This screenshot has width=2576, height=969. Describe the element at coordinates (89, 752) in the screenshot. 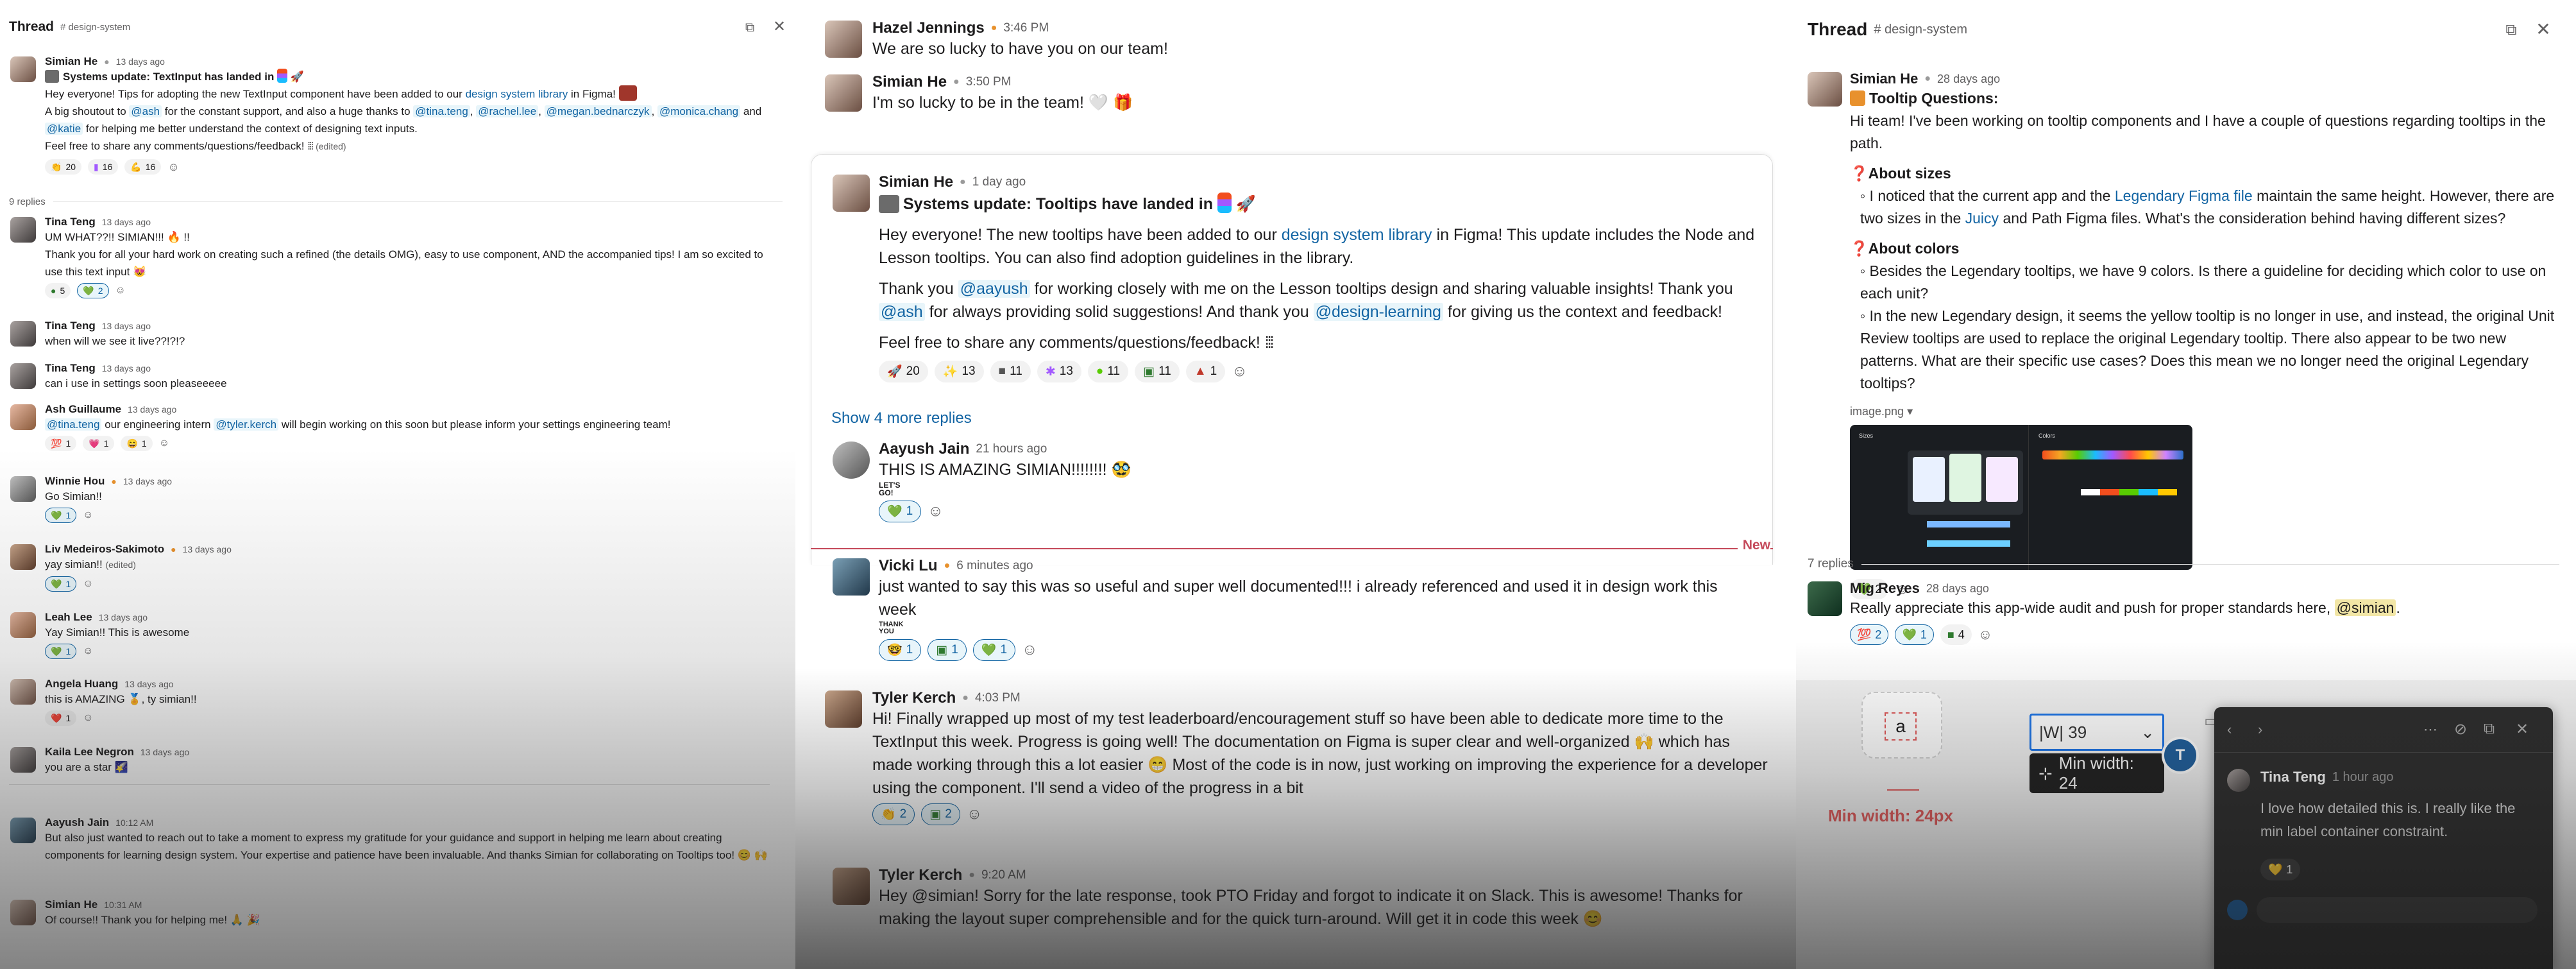

I see `author-name: Kaila Lee Negron` at that location.